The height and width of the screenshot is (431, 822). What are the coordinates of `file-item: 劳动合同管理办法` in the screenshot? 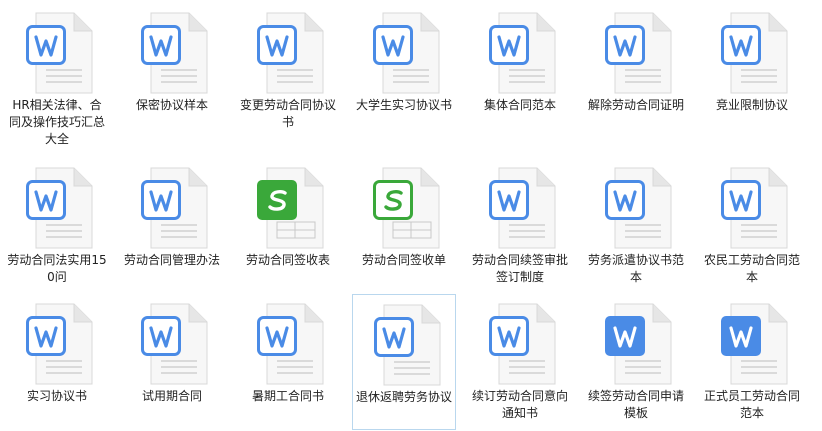 It's located at (172, 226).